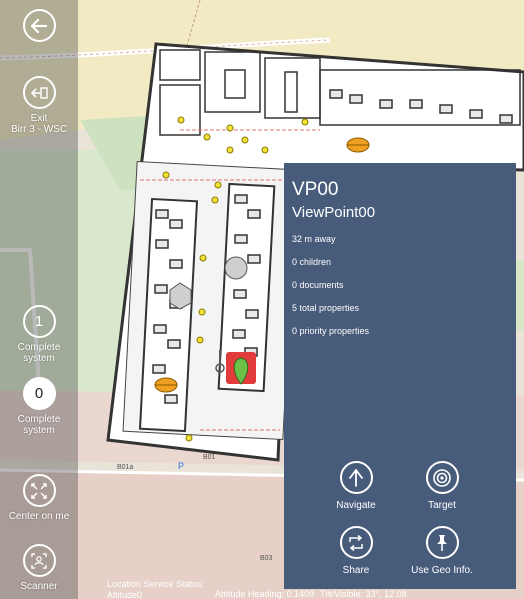 This screenshot has height=599, width=524. Describe the element at coordinates (125, 594) in the screenshot. I see `altitude-text: Altitude0` at that location.